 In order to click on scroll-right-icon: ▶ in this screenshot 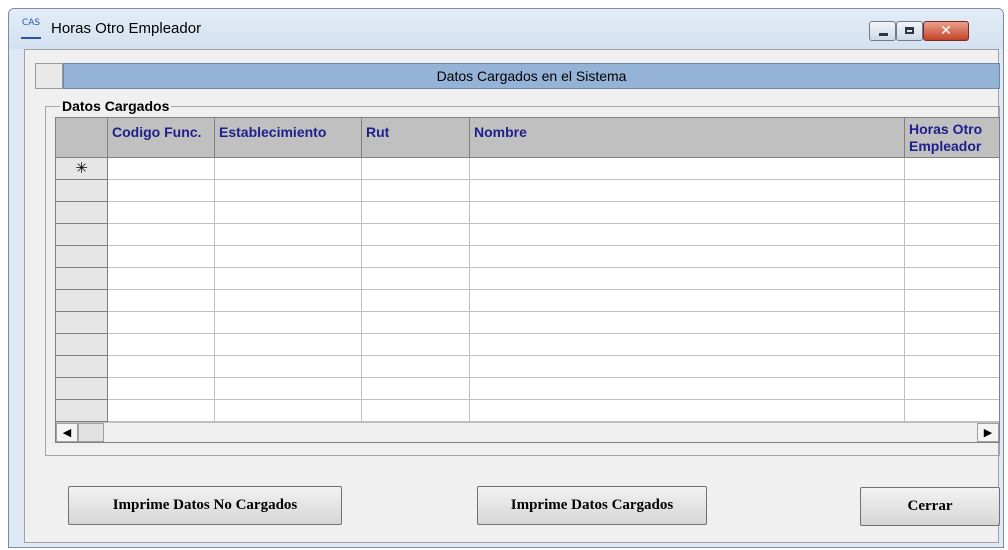, I will do `click(988, 432)`.